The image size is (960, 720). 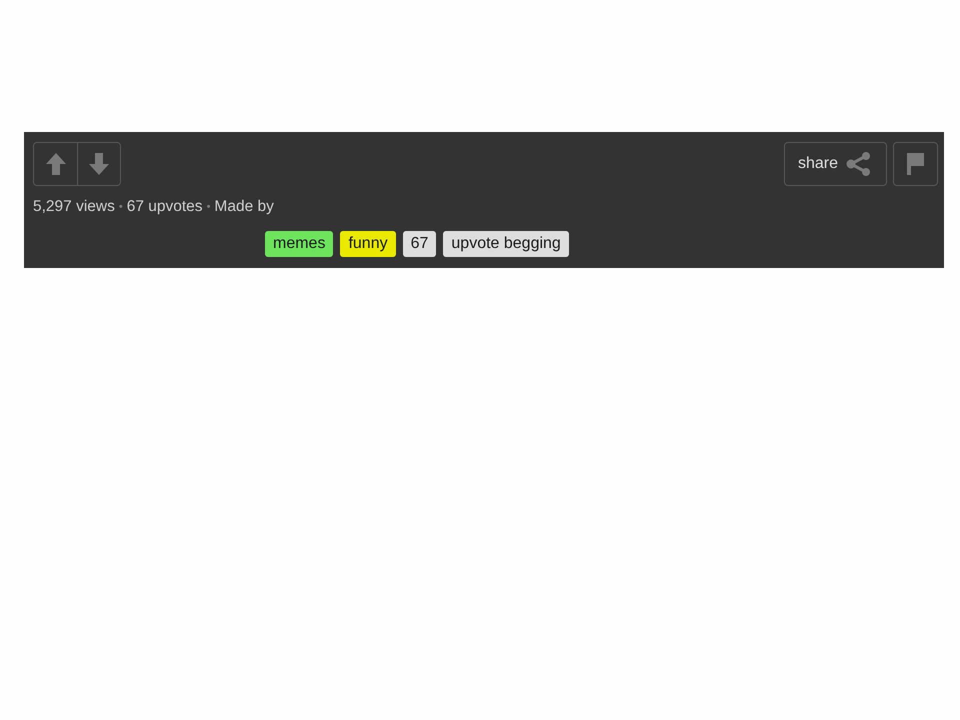 What do you see at coordinates (244, 207) in the screenshot?
I see `post-stat: Made by` at bounding box center [244, 207].